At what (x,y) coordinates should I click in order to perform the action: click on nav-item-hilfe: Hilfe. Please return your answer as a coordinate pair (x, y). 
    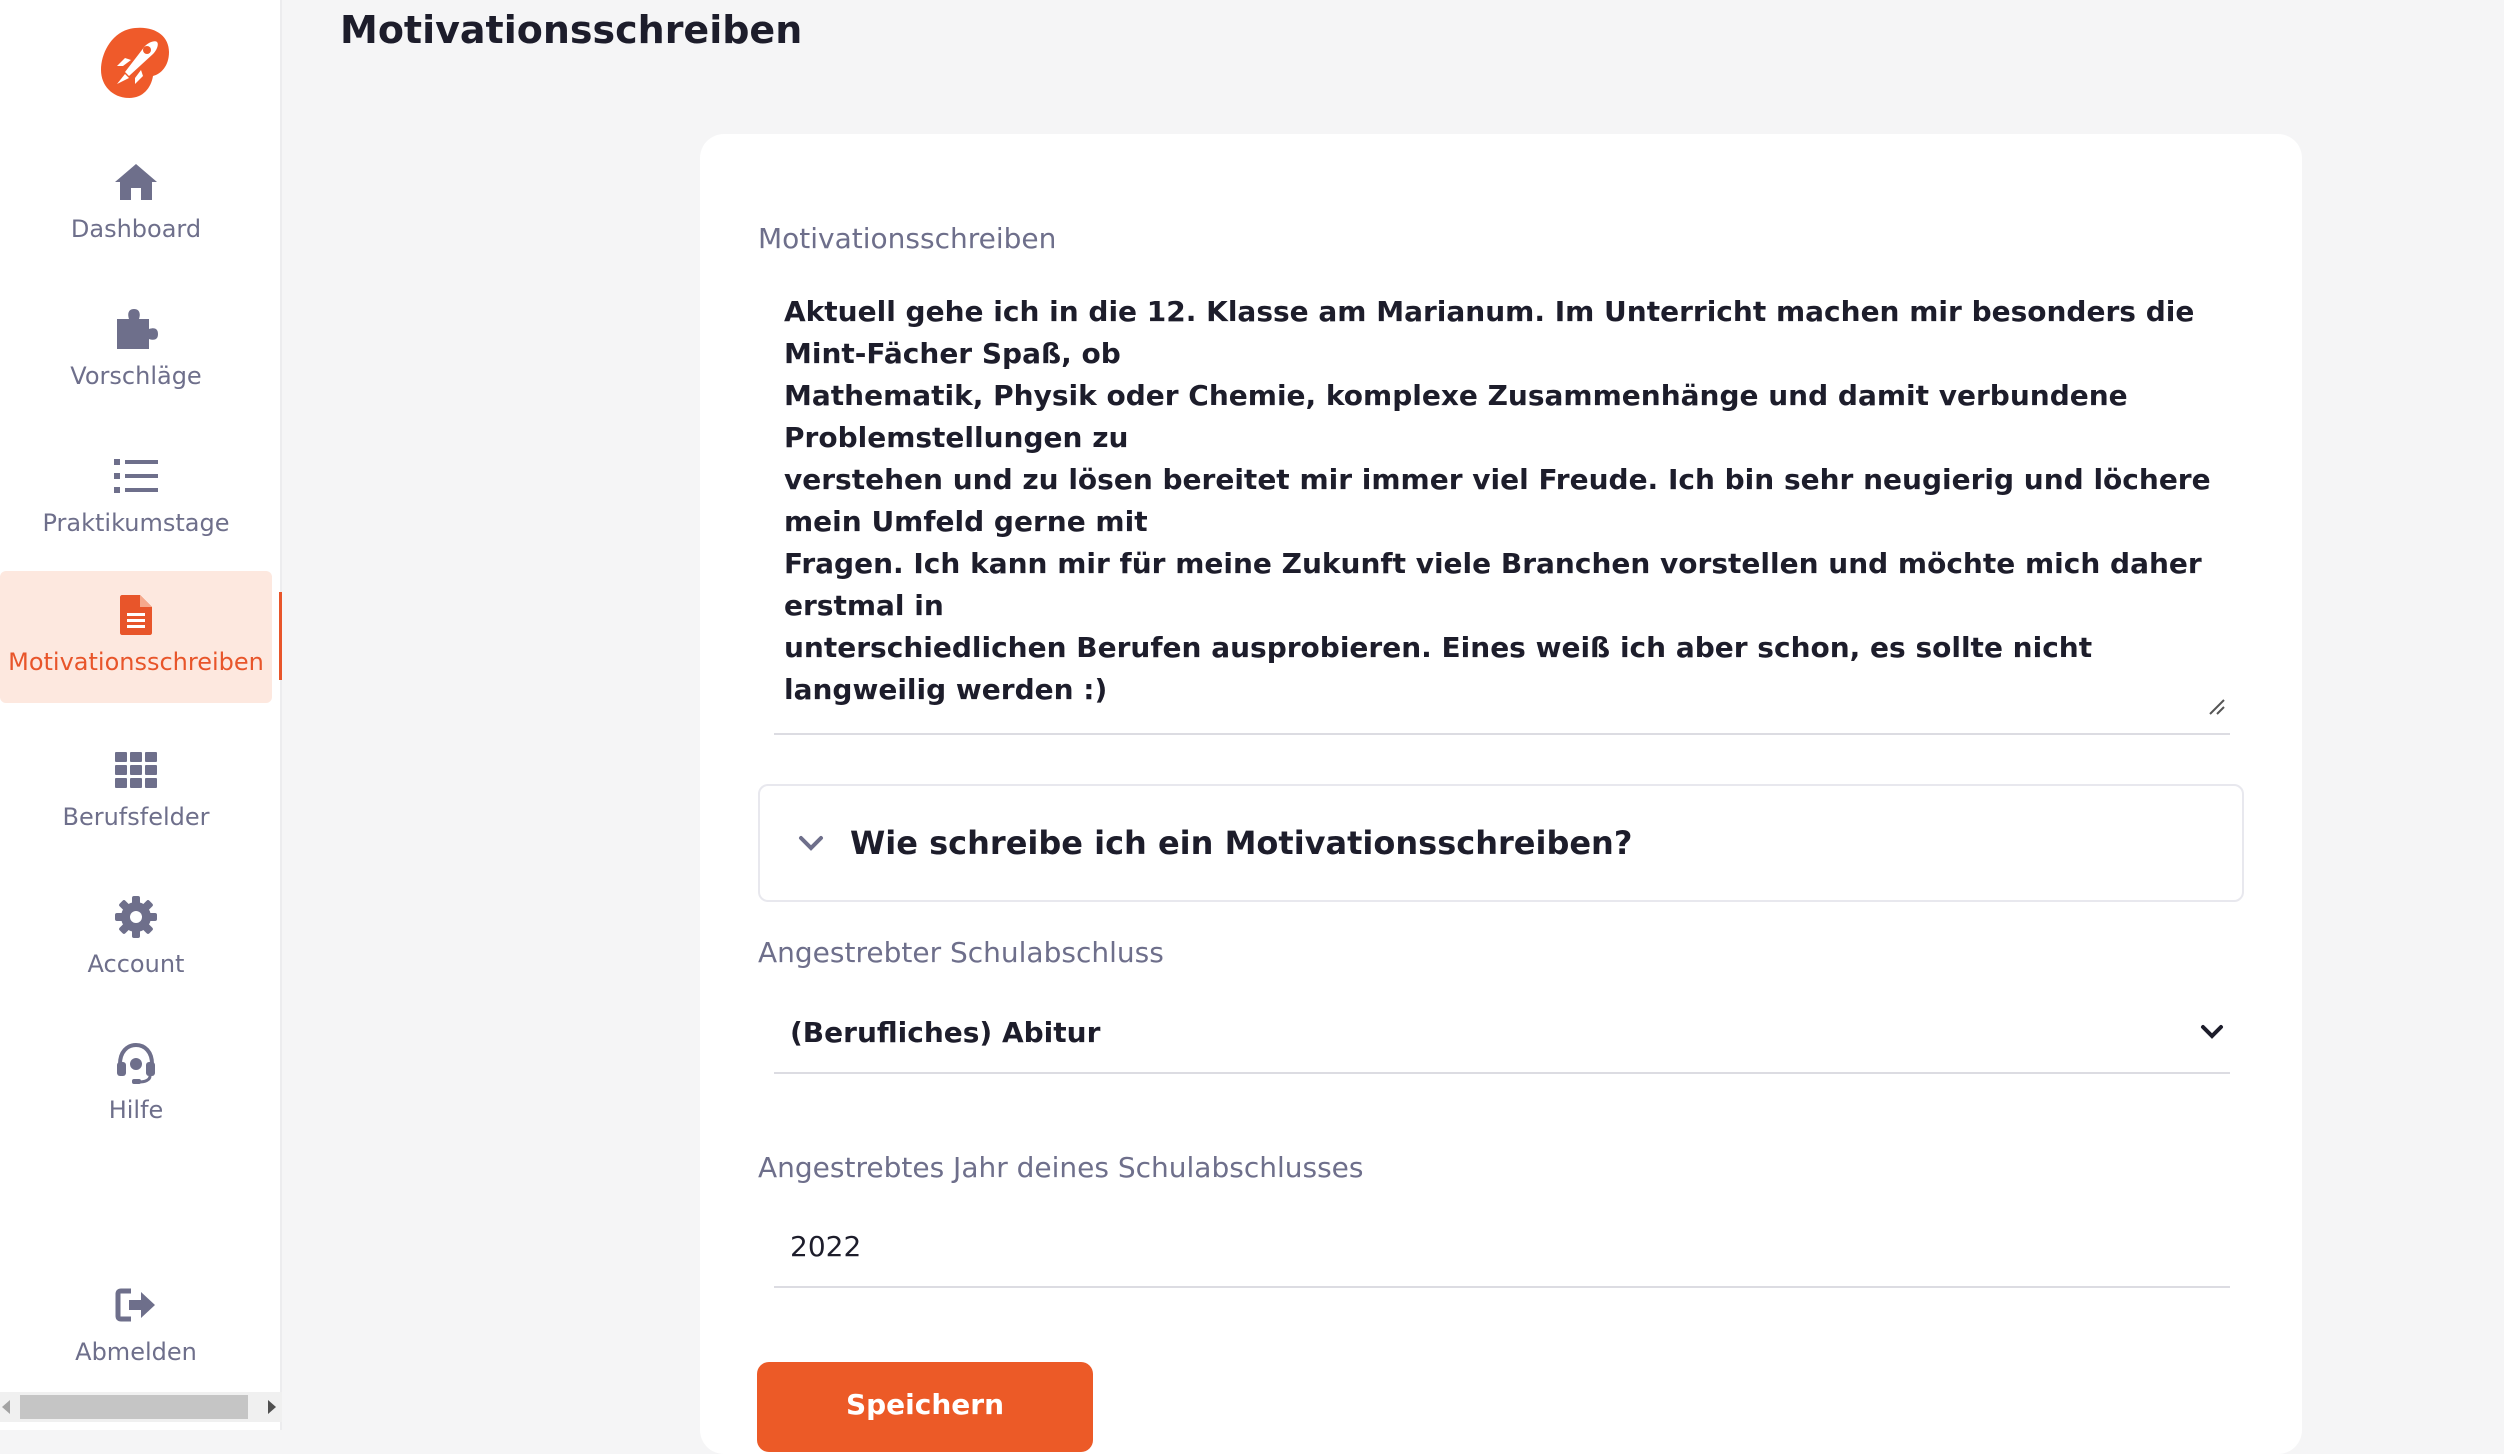
    Looking at the image, I should click on (136, 1085).